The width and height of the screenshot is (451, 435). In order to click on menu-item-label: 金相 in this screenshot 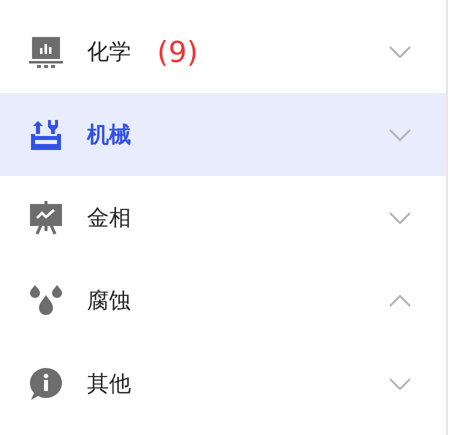, I will do `click(109, 218)`.